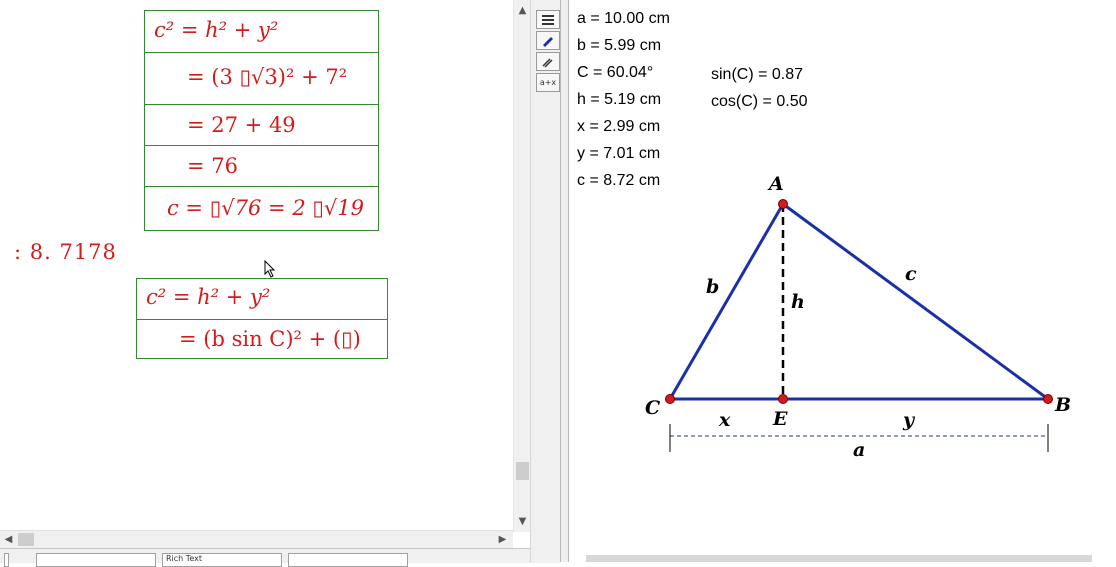 This screenshot has height=567, width=1116. What do you see at coordinates (783, 399) in the screenshot?
I see `point-e` at bounding box center [783, 399].